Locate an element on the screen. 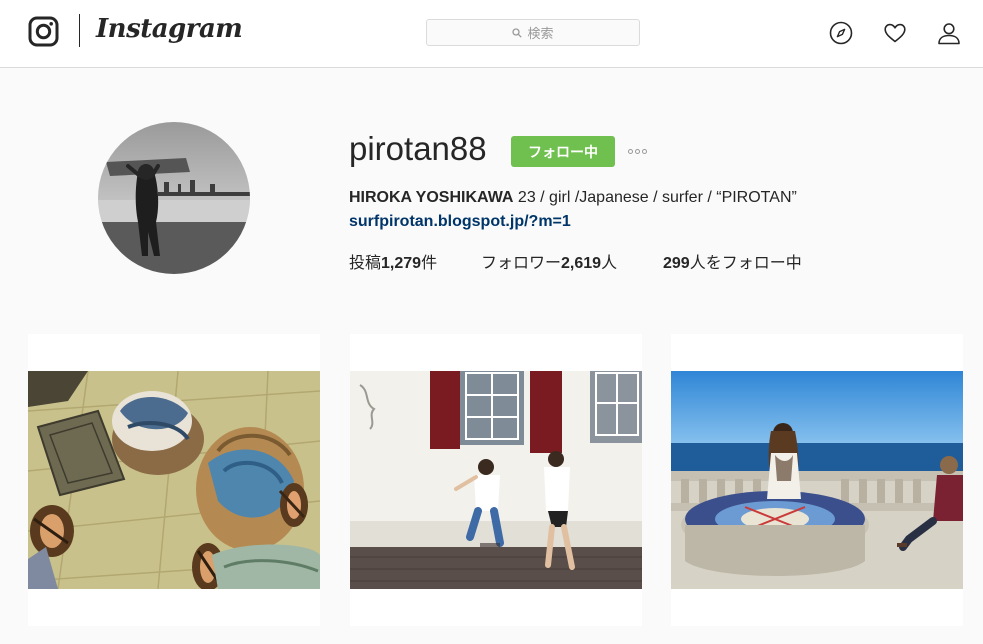  followers-label: フォロワー is located at coordinates (521, 263).